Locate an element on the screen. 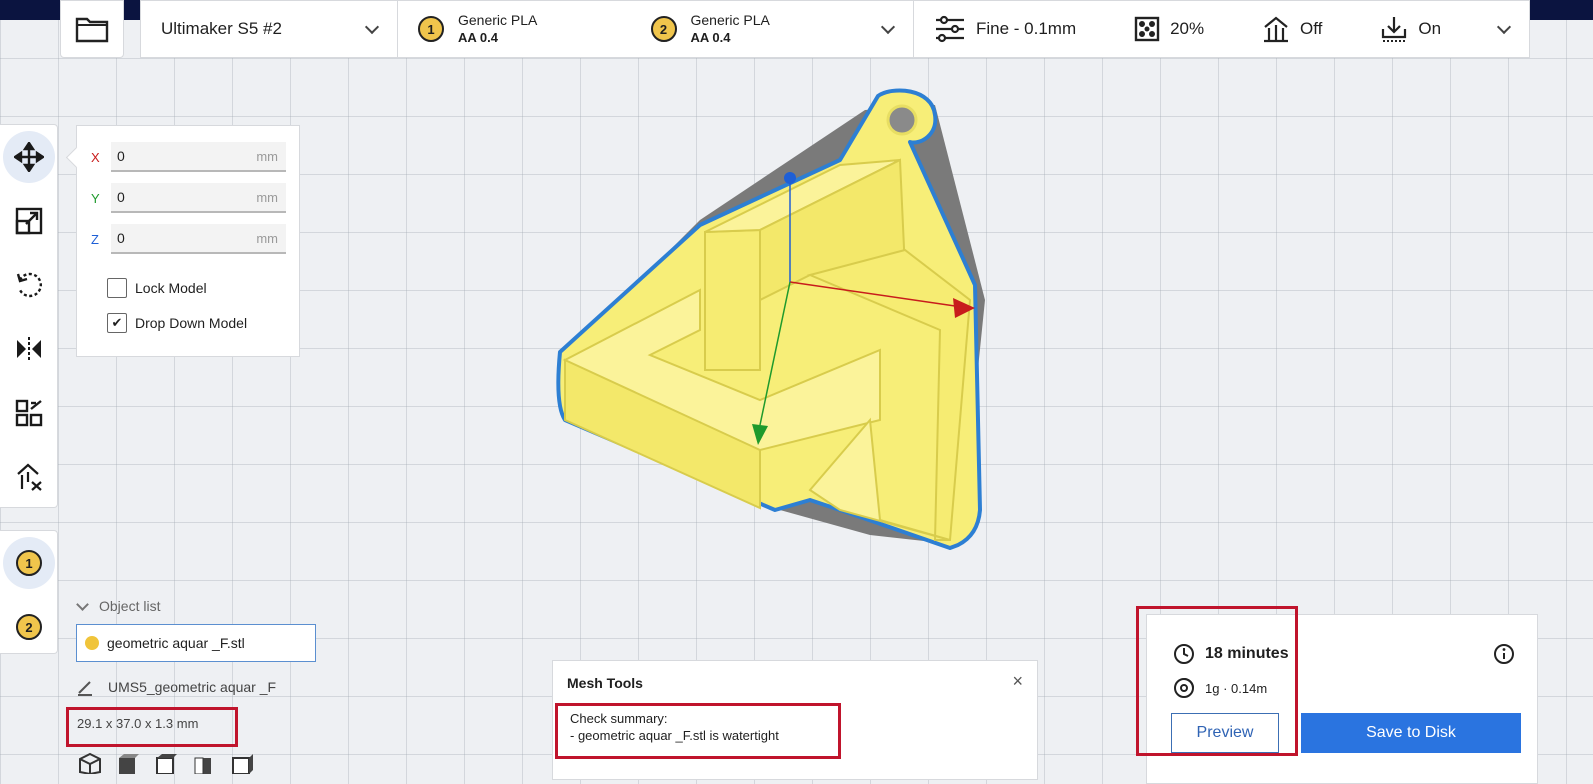 Image resolution: width=1593 pixels, height=784 pixels. z-coordinate-input: 0 mm is located at coordinates (198, 239).